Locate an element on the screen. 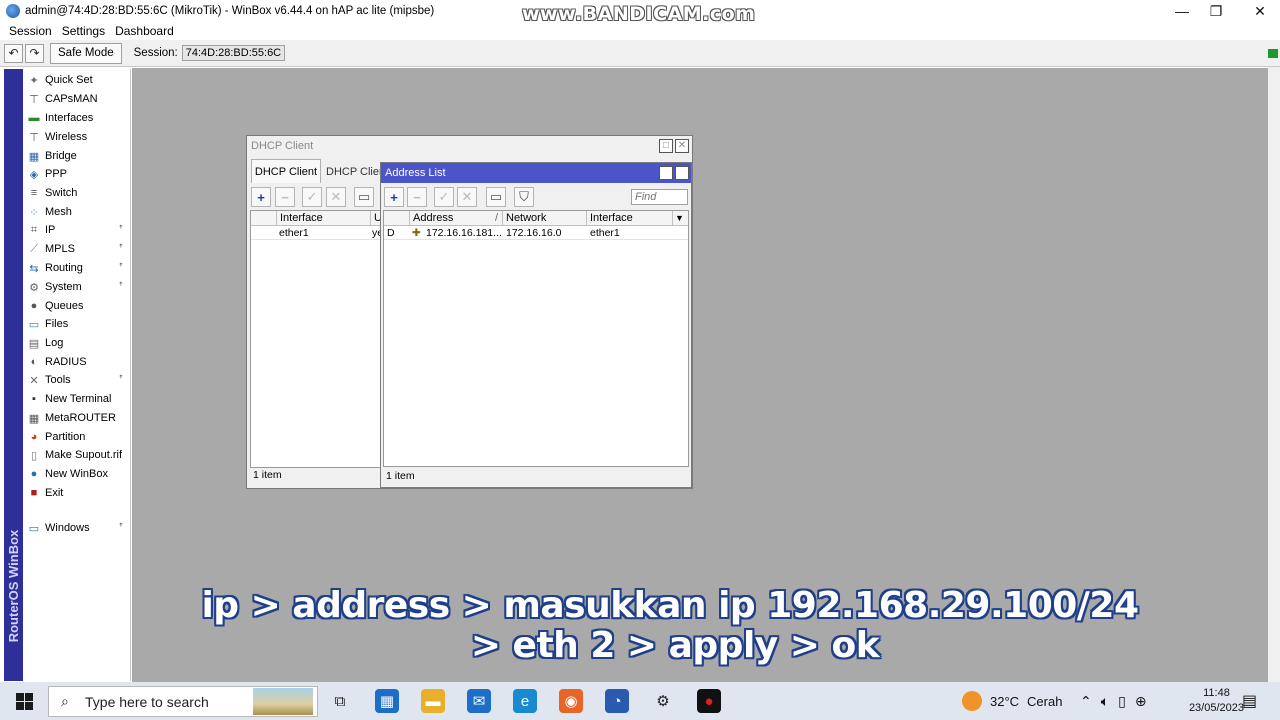 This screenshot has height=720, width=1280. sidebar-item-new-winbox: ● New WinBox is located at coordinates (76, 474).